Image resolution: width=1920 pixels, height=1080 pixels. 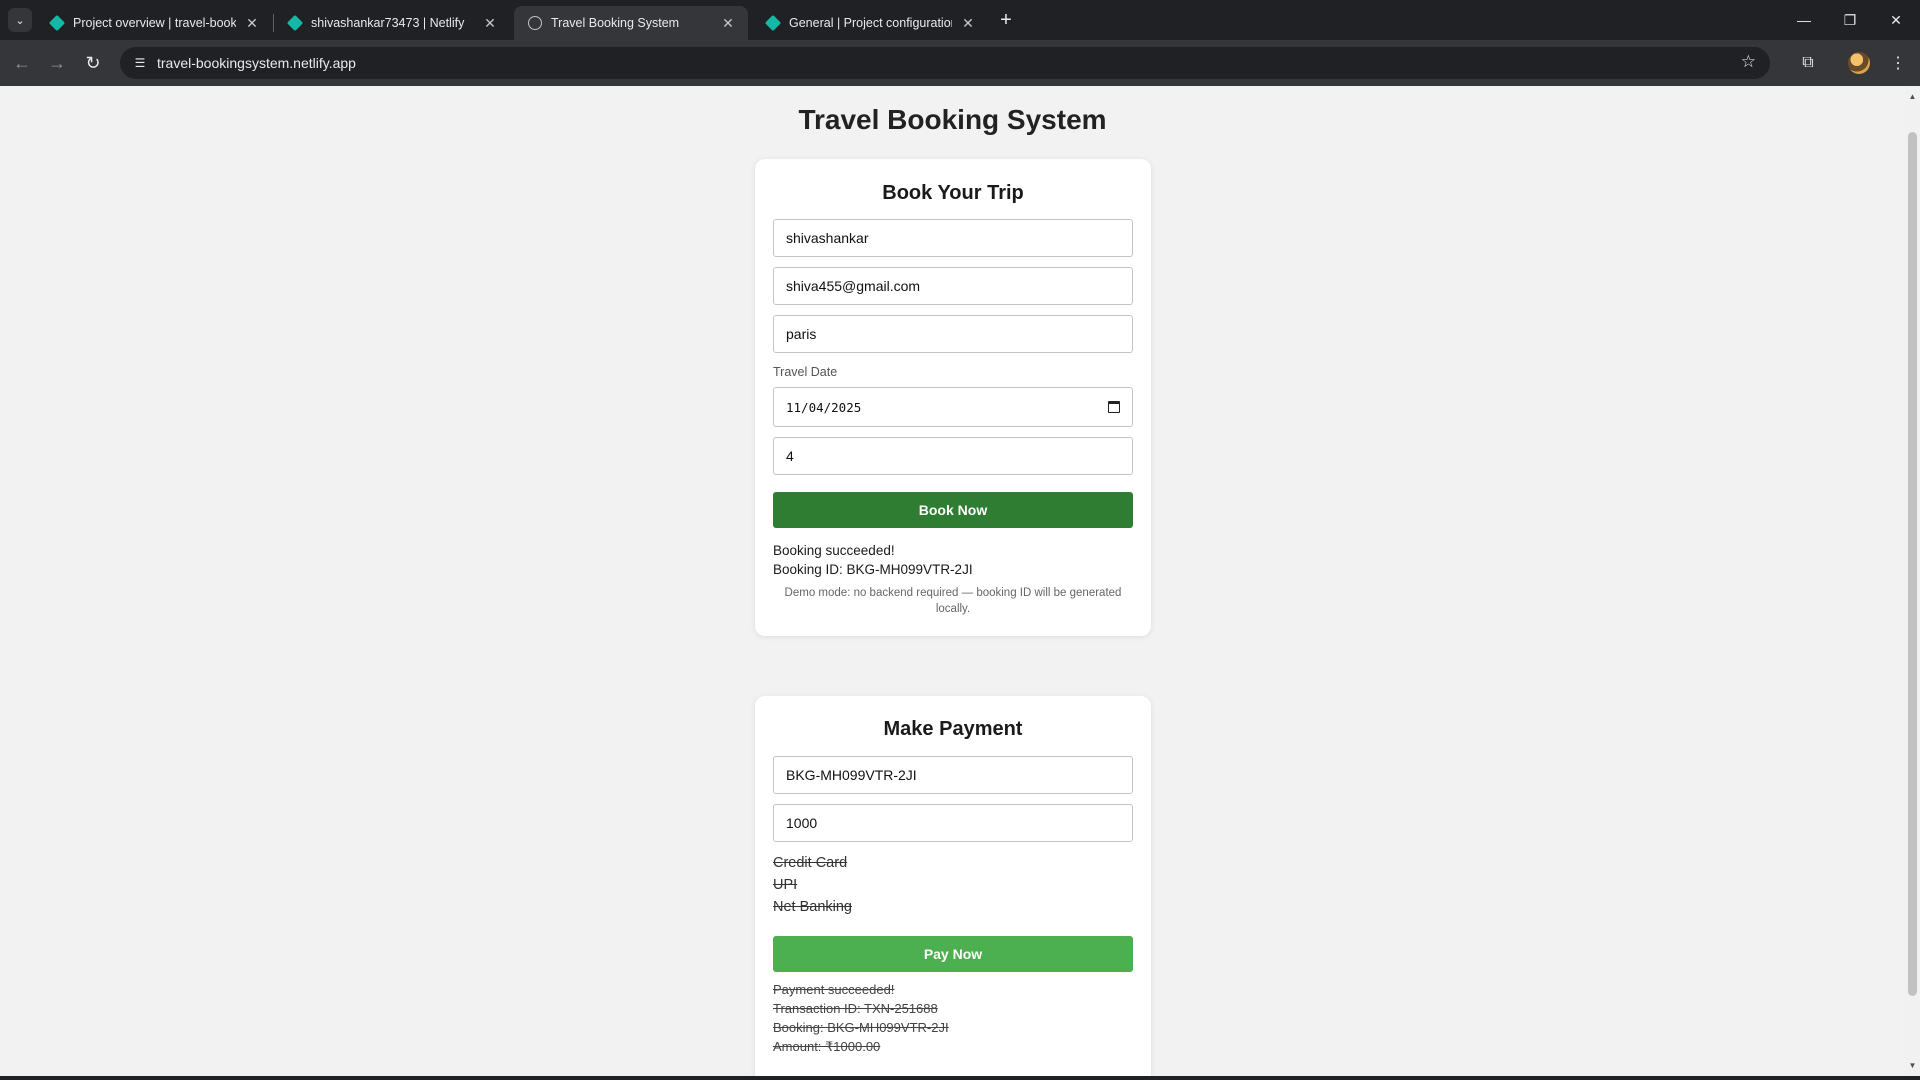 I want to click on payment-booking-id-input, so click(x=953, y=775).